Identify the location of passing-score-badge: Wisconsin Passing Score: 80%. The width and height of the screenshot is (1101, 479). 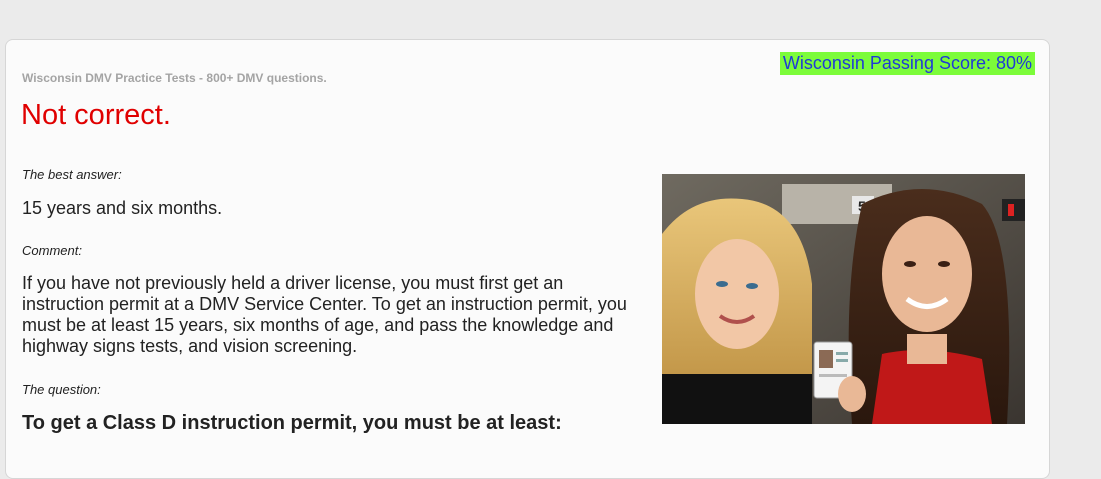
(907, 63).